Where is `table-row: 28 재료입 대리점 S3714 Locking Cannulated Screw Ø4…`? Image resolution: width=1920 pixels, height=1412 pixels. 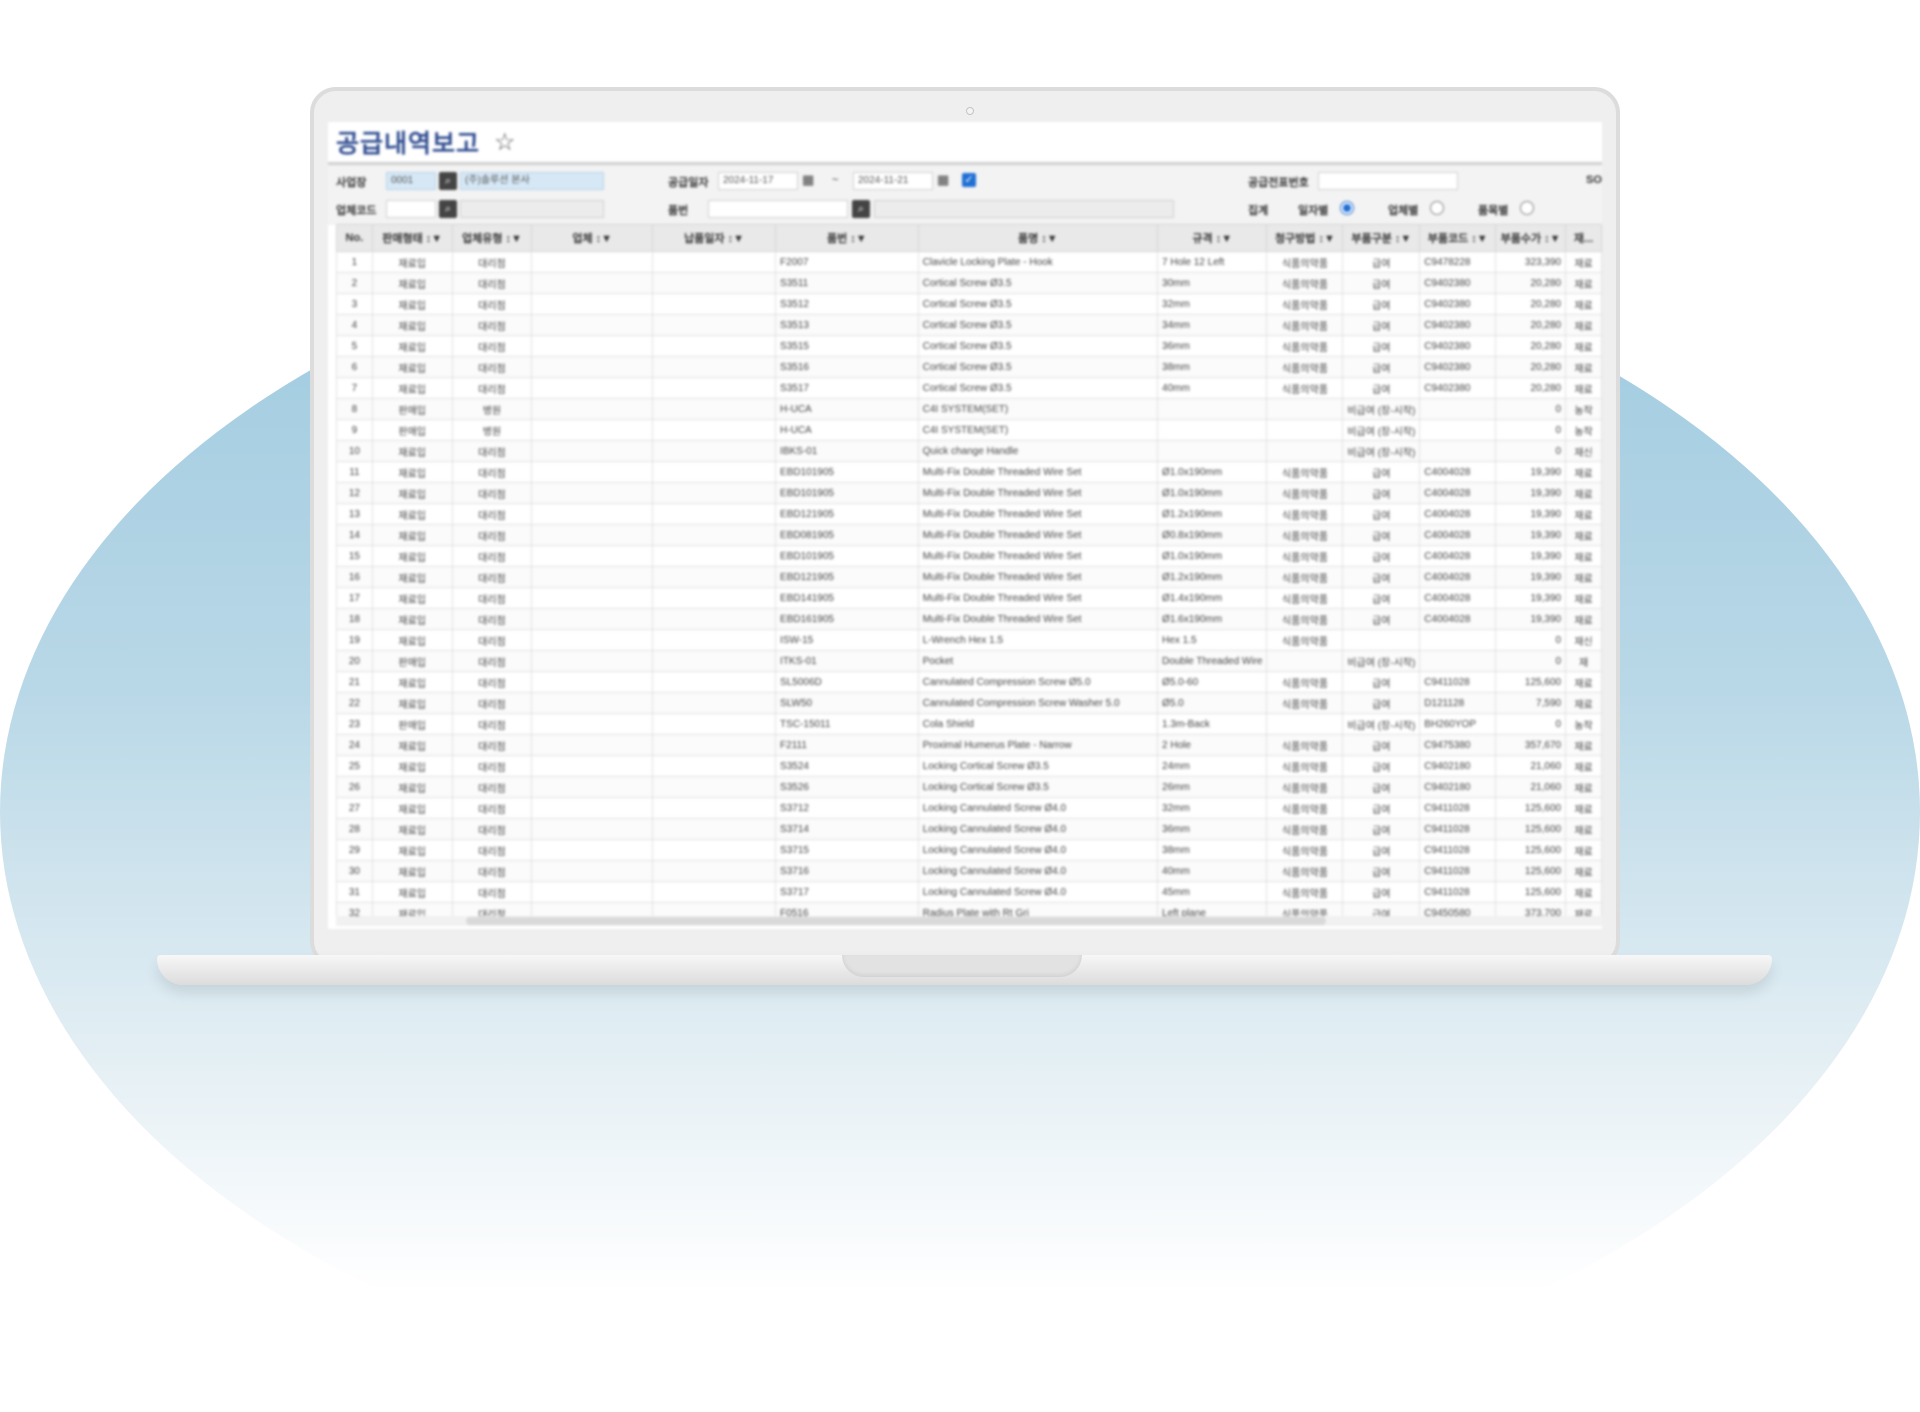 table-row: 28 재료입 대리점 S3714 Locking Cannulated Screw Ø4… is located at coordinates (969, 829).